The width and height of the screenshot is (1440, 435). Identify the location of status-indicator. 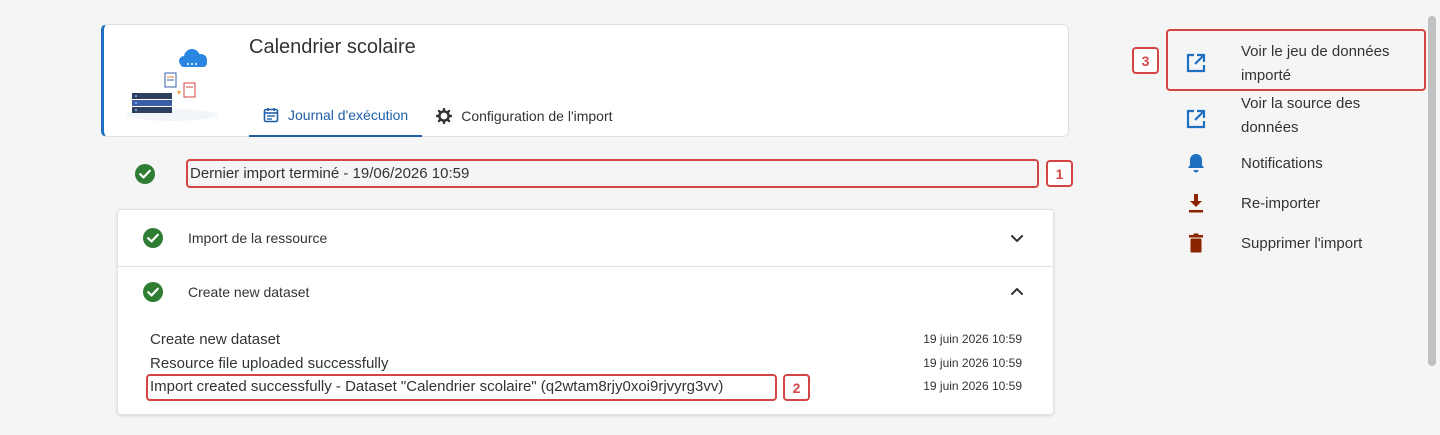
(145, 174).